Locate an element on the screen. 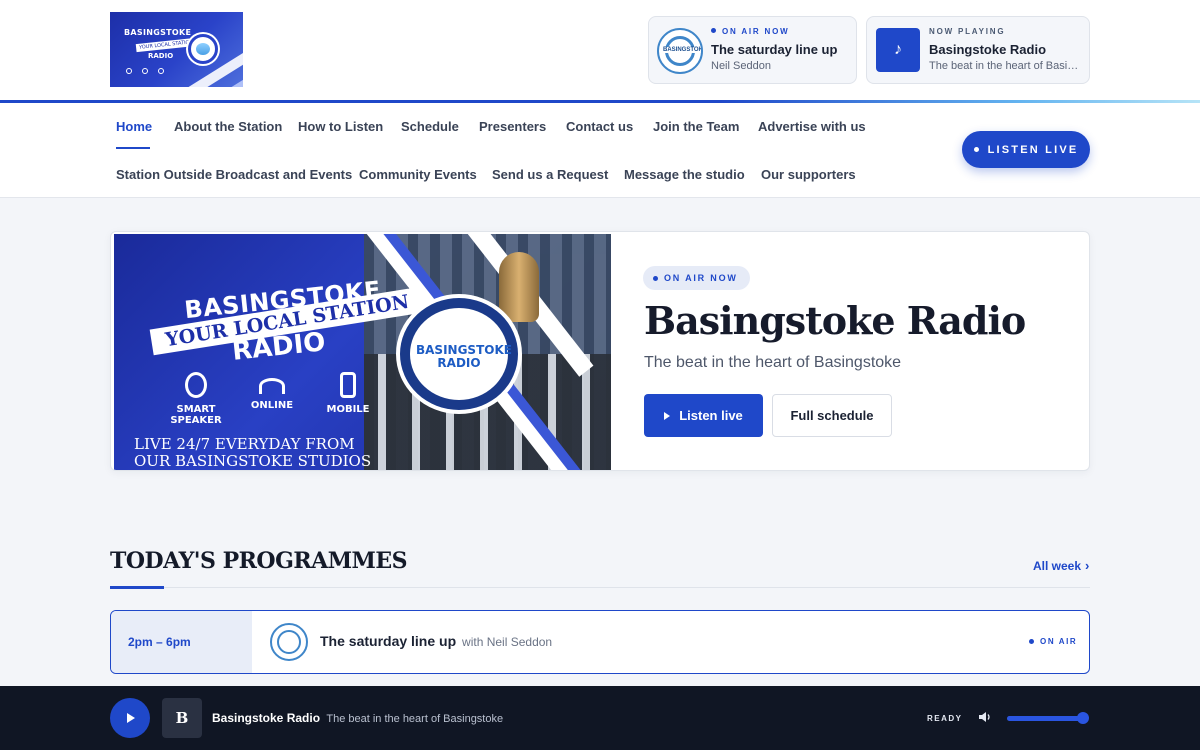 The height and width of the screenshot is (750, 1200). programme-title-line: The saturday line up with Neil Seddon is located at coordinates (436, 641).